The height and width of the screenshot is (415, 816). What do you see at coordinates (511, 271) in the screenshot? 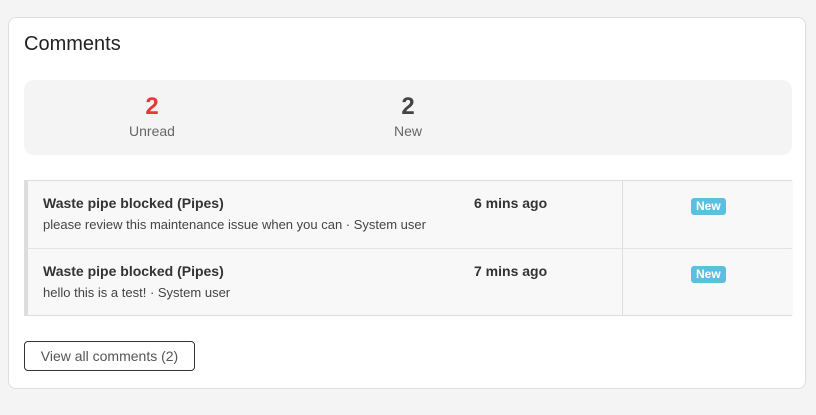
I see `comment-time: 7 mins ago` at bounding box center [511, 271].